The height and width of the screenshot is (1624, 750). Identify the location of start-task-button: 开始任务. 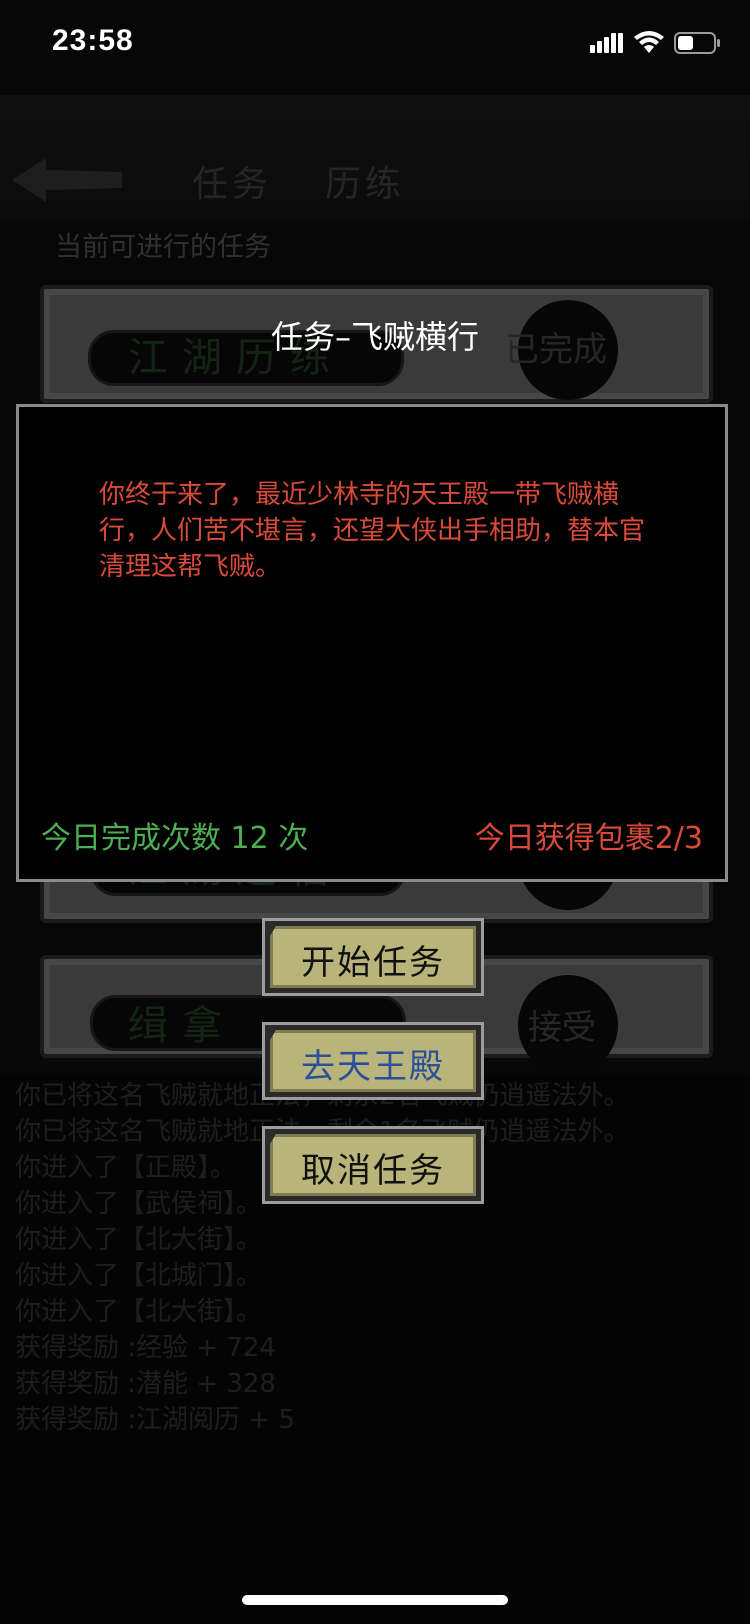
(373, 957).